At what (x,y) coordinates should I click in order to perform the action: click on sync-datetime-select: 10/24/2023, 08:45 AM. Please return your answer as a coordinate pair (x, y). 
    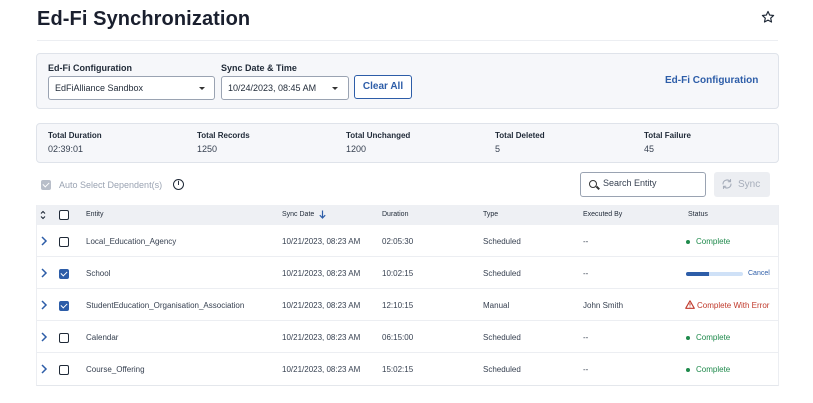
    Looking at the image, I should click on (285, 88).